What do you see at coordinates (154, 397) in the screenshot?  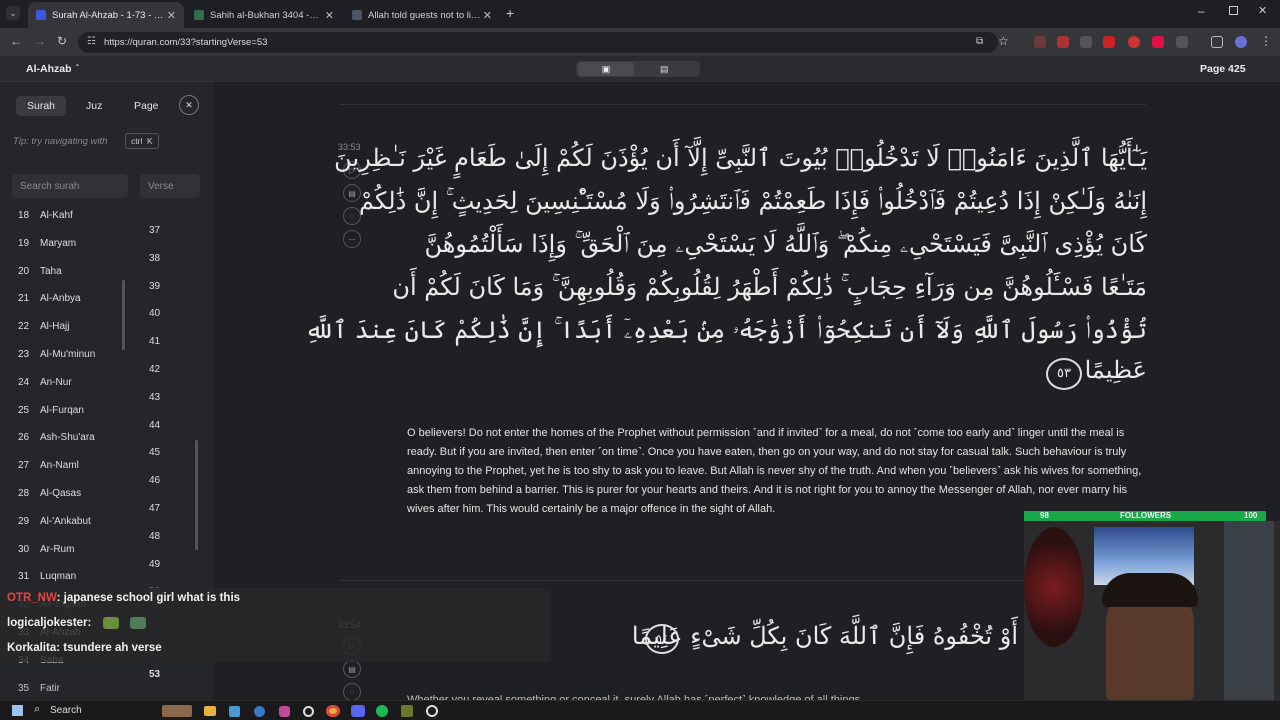 I see `verse-list-item: 43` at bounding box center [154, 397].